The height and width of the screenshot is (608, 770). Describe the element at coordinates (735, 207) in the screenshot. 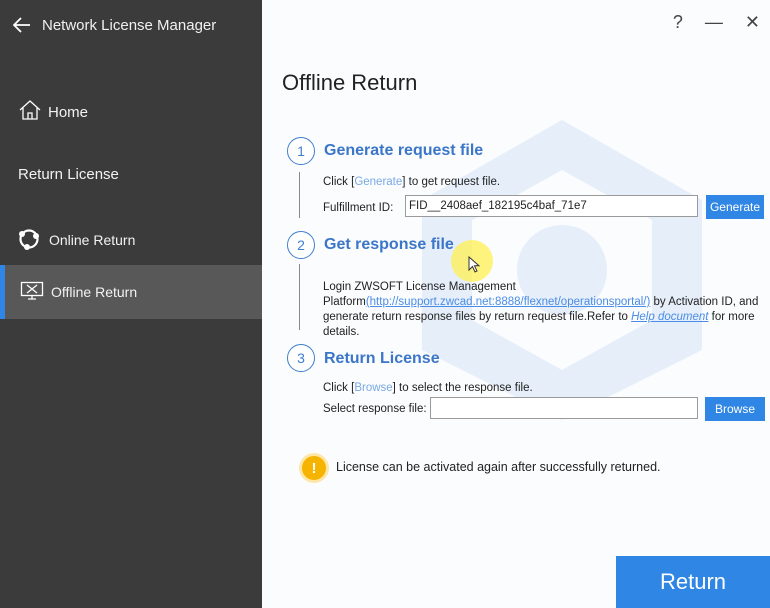

I see `generate-button: Generate` at that location.